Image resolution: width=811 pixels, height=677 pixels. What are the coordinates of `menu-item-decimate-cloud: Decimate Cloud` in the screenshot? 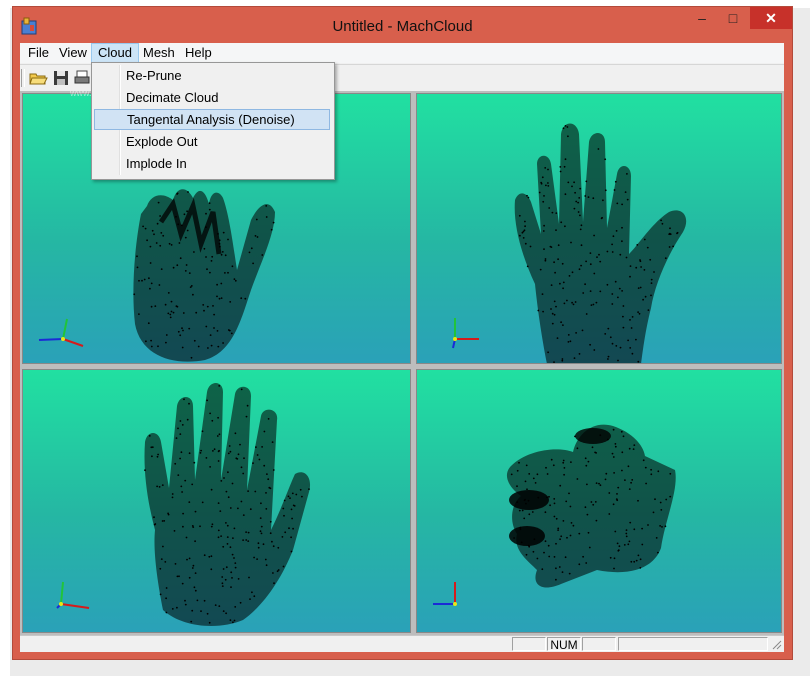 It's located at (212, 97).